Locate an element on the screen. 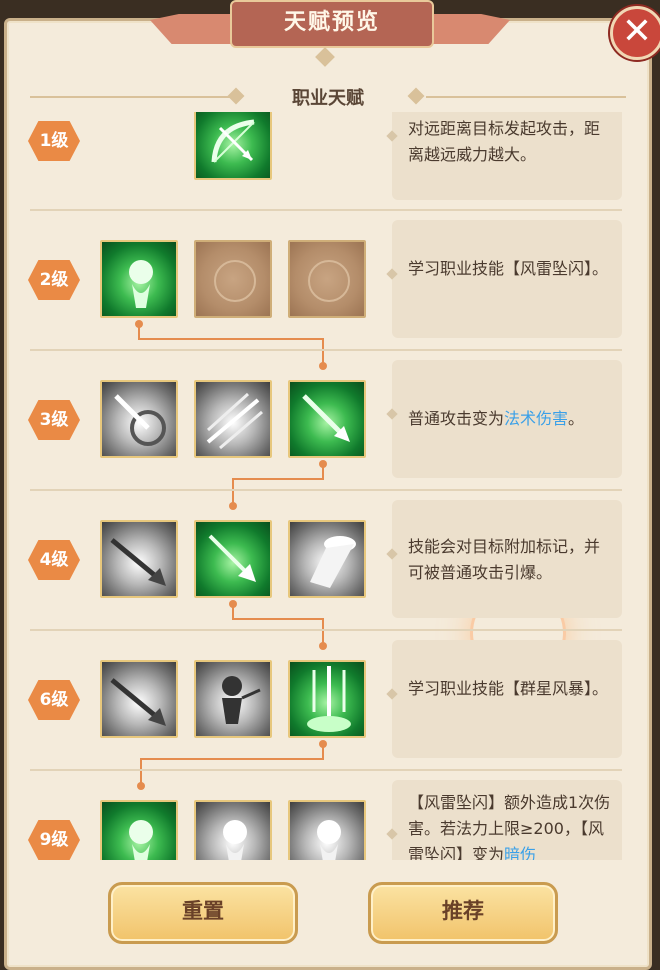 This screenshot has width=660, height=970. talent-description: 学习职业技能【风雷坠闪】。 is located at coordinates (504, 279).